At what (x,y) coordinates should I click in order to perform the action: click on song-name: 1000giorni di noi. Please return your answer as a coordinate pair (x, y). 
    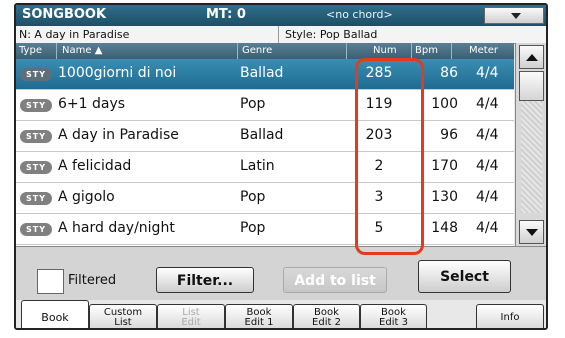
    Looking at the image, I should click on (117, 73).